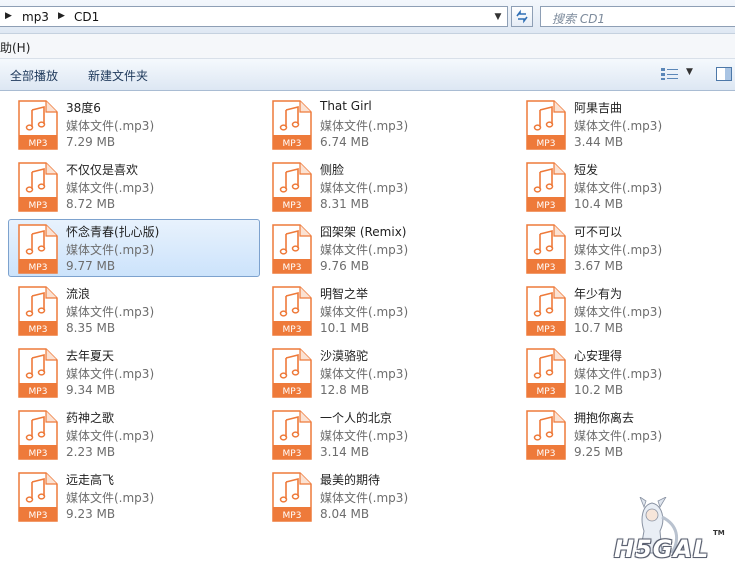 This screenshot has width=735, height=568. Describe the element at coordinates (254, 16) in the screenshot. I see `address-field: ▶ mp3 ▶ CD1 ▼` at that location.